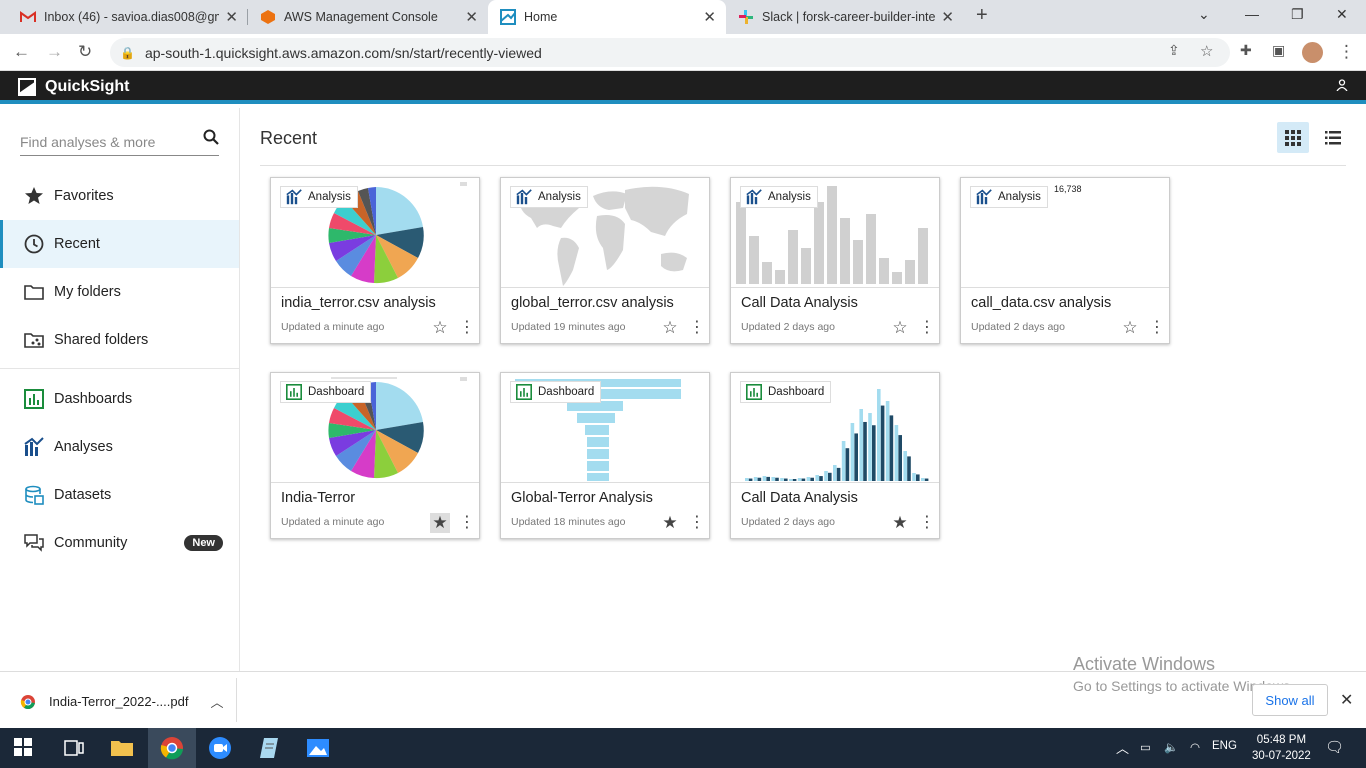 This screenshot has width=1366, height=768. I want to click on windows-start-icon, so click(23, 747).